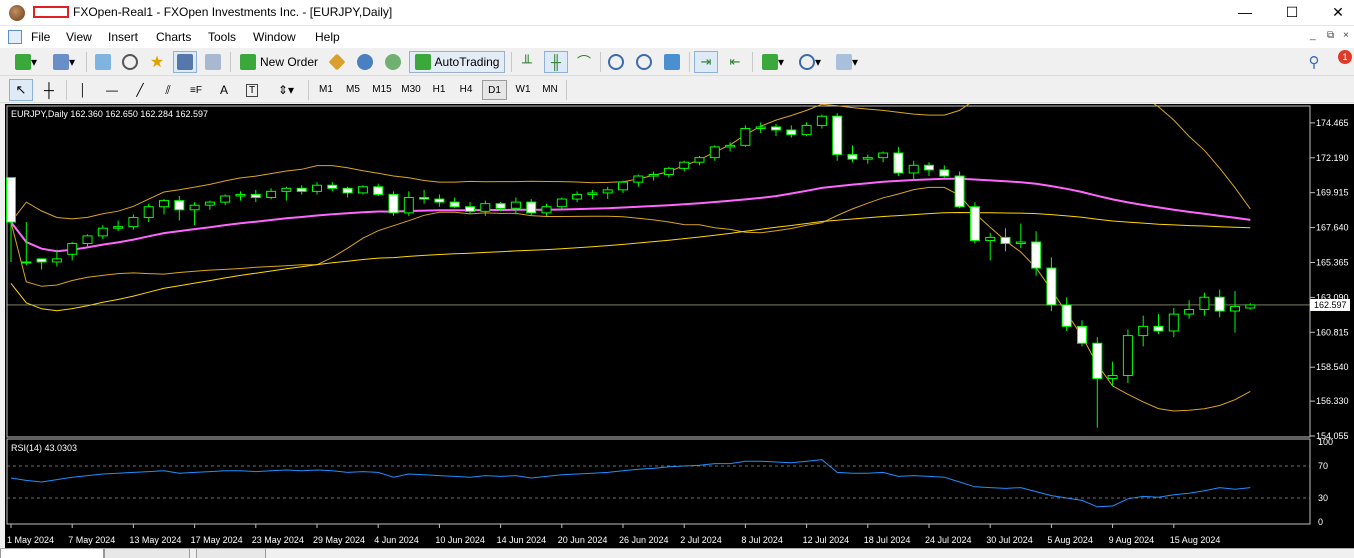 The width and height of the screenshot is (1354, 558). I want to click on auto-scroll-button: ⇥, so click(706, 62).